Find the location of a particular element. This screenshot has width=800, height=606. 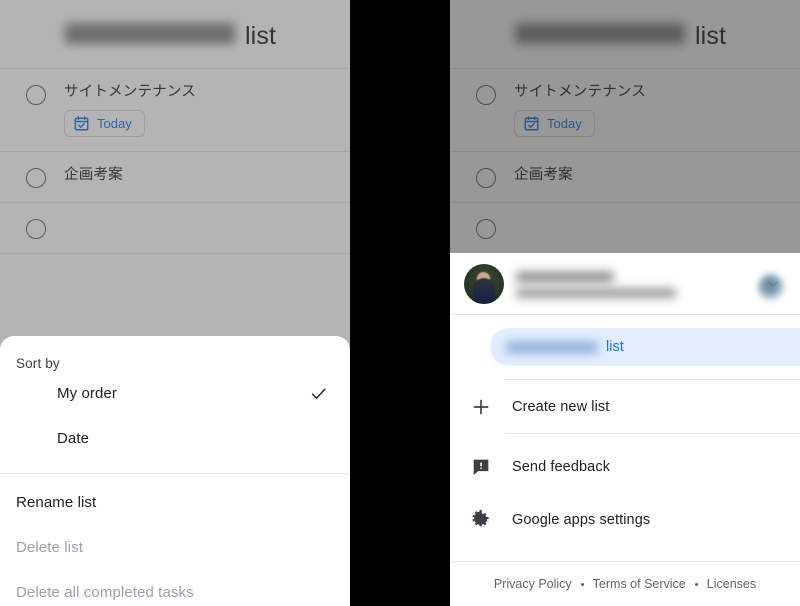

send-feedback-label: Send feedback is located at coordinates (561, 466).